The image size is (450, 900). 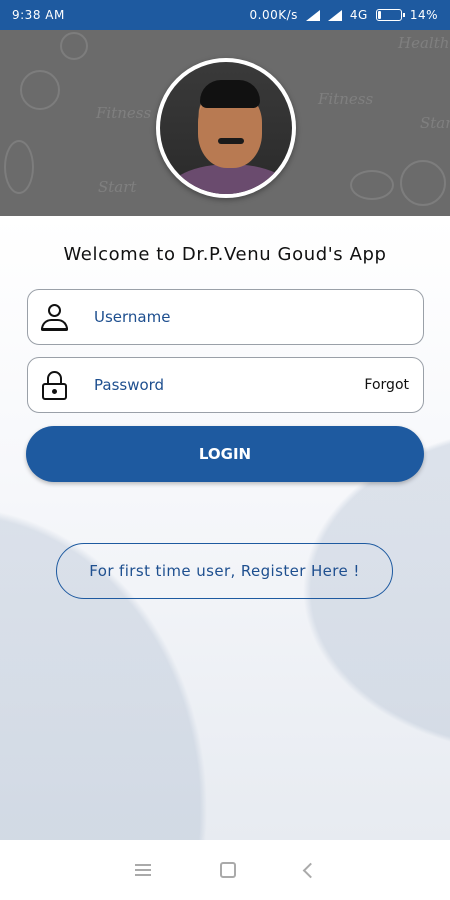 I want to click on home-icon, so click(x=227, y=870).